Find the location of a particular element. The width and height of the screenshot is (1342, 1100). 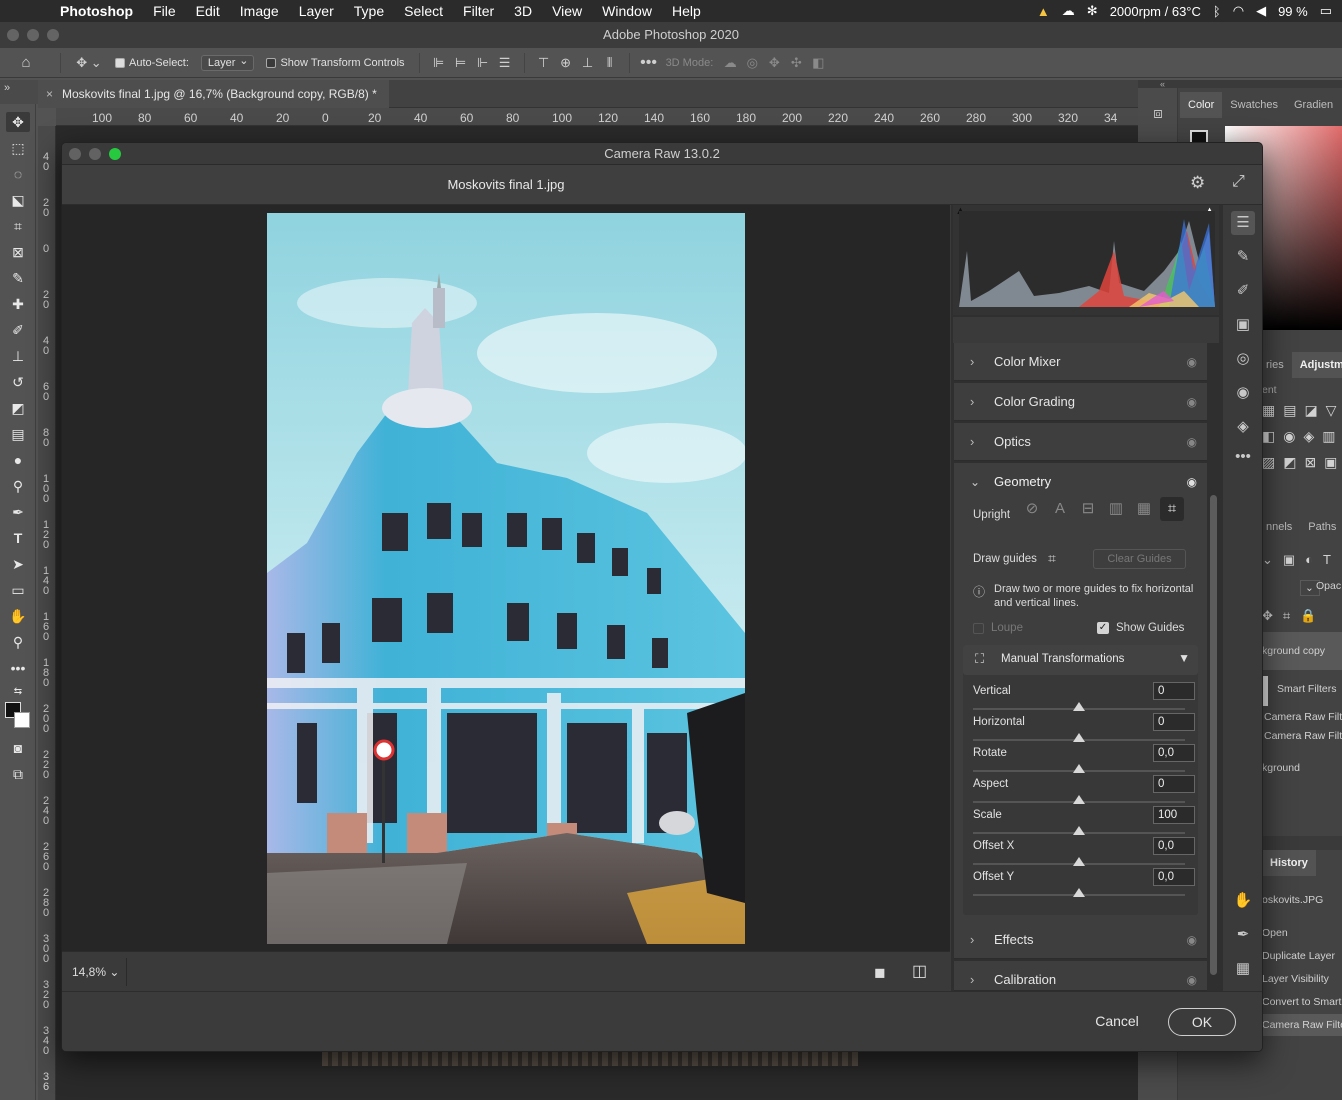

upright-auto-icon: A is located at coordinates (1060, 509).